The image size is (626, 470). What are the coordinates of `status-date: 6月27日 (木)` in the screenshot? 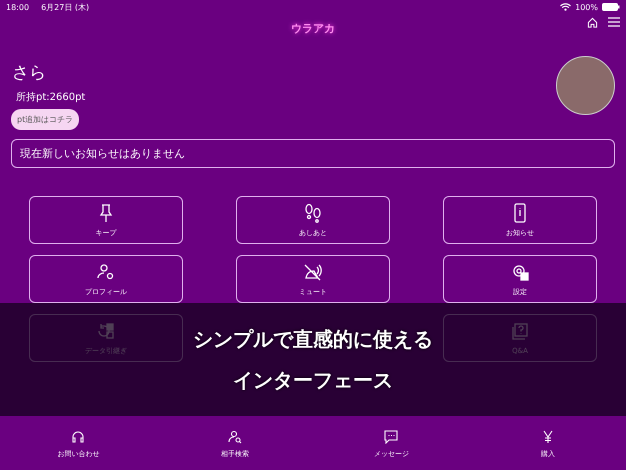 It's located at (65, 7).